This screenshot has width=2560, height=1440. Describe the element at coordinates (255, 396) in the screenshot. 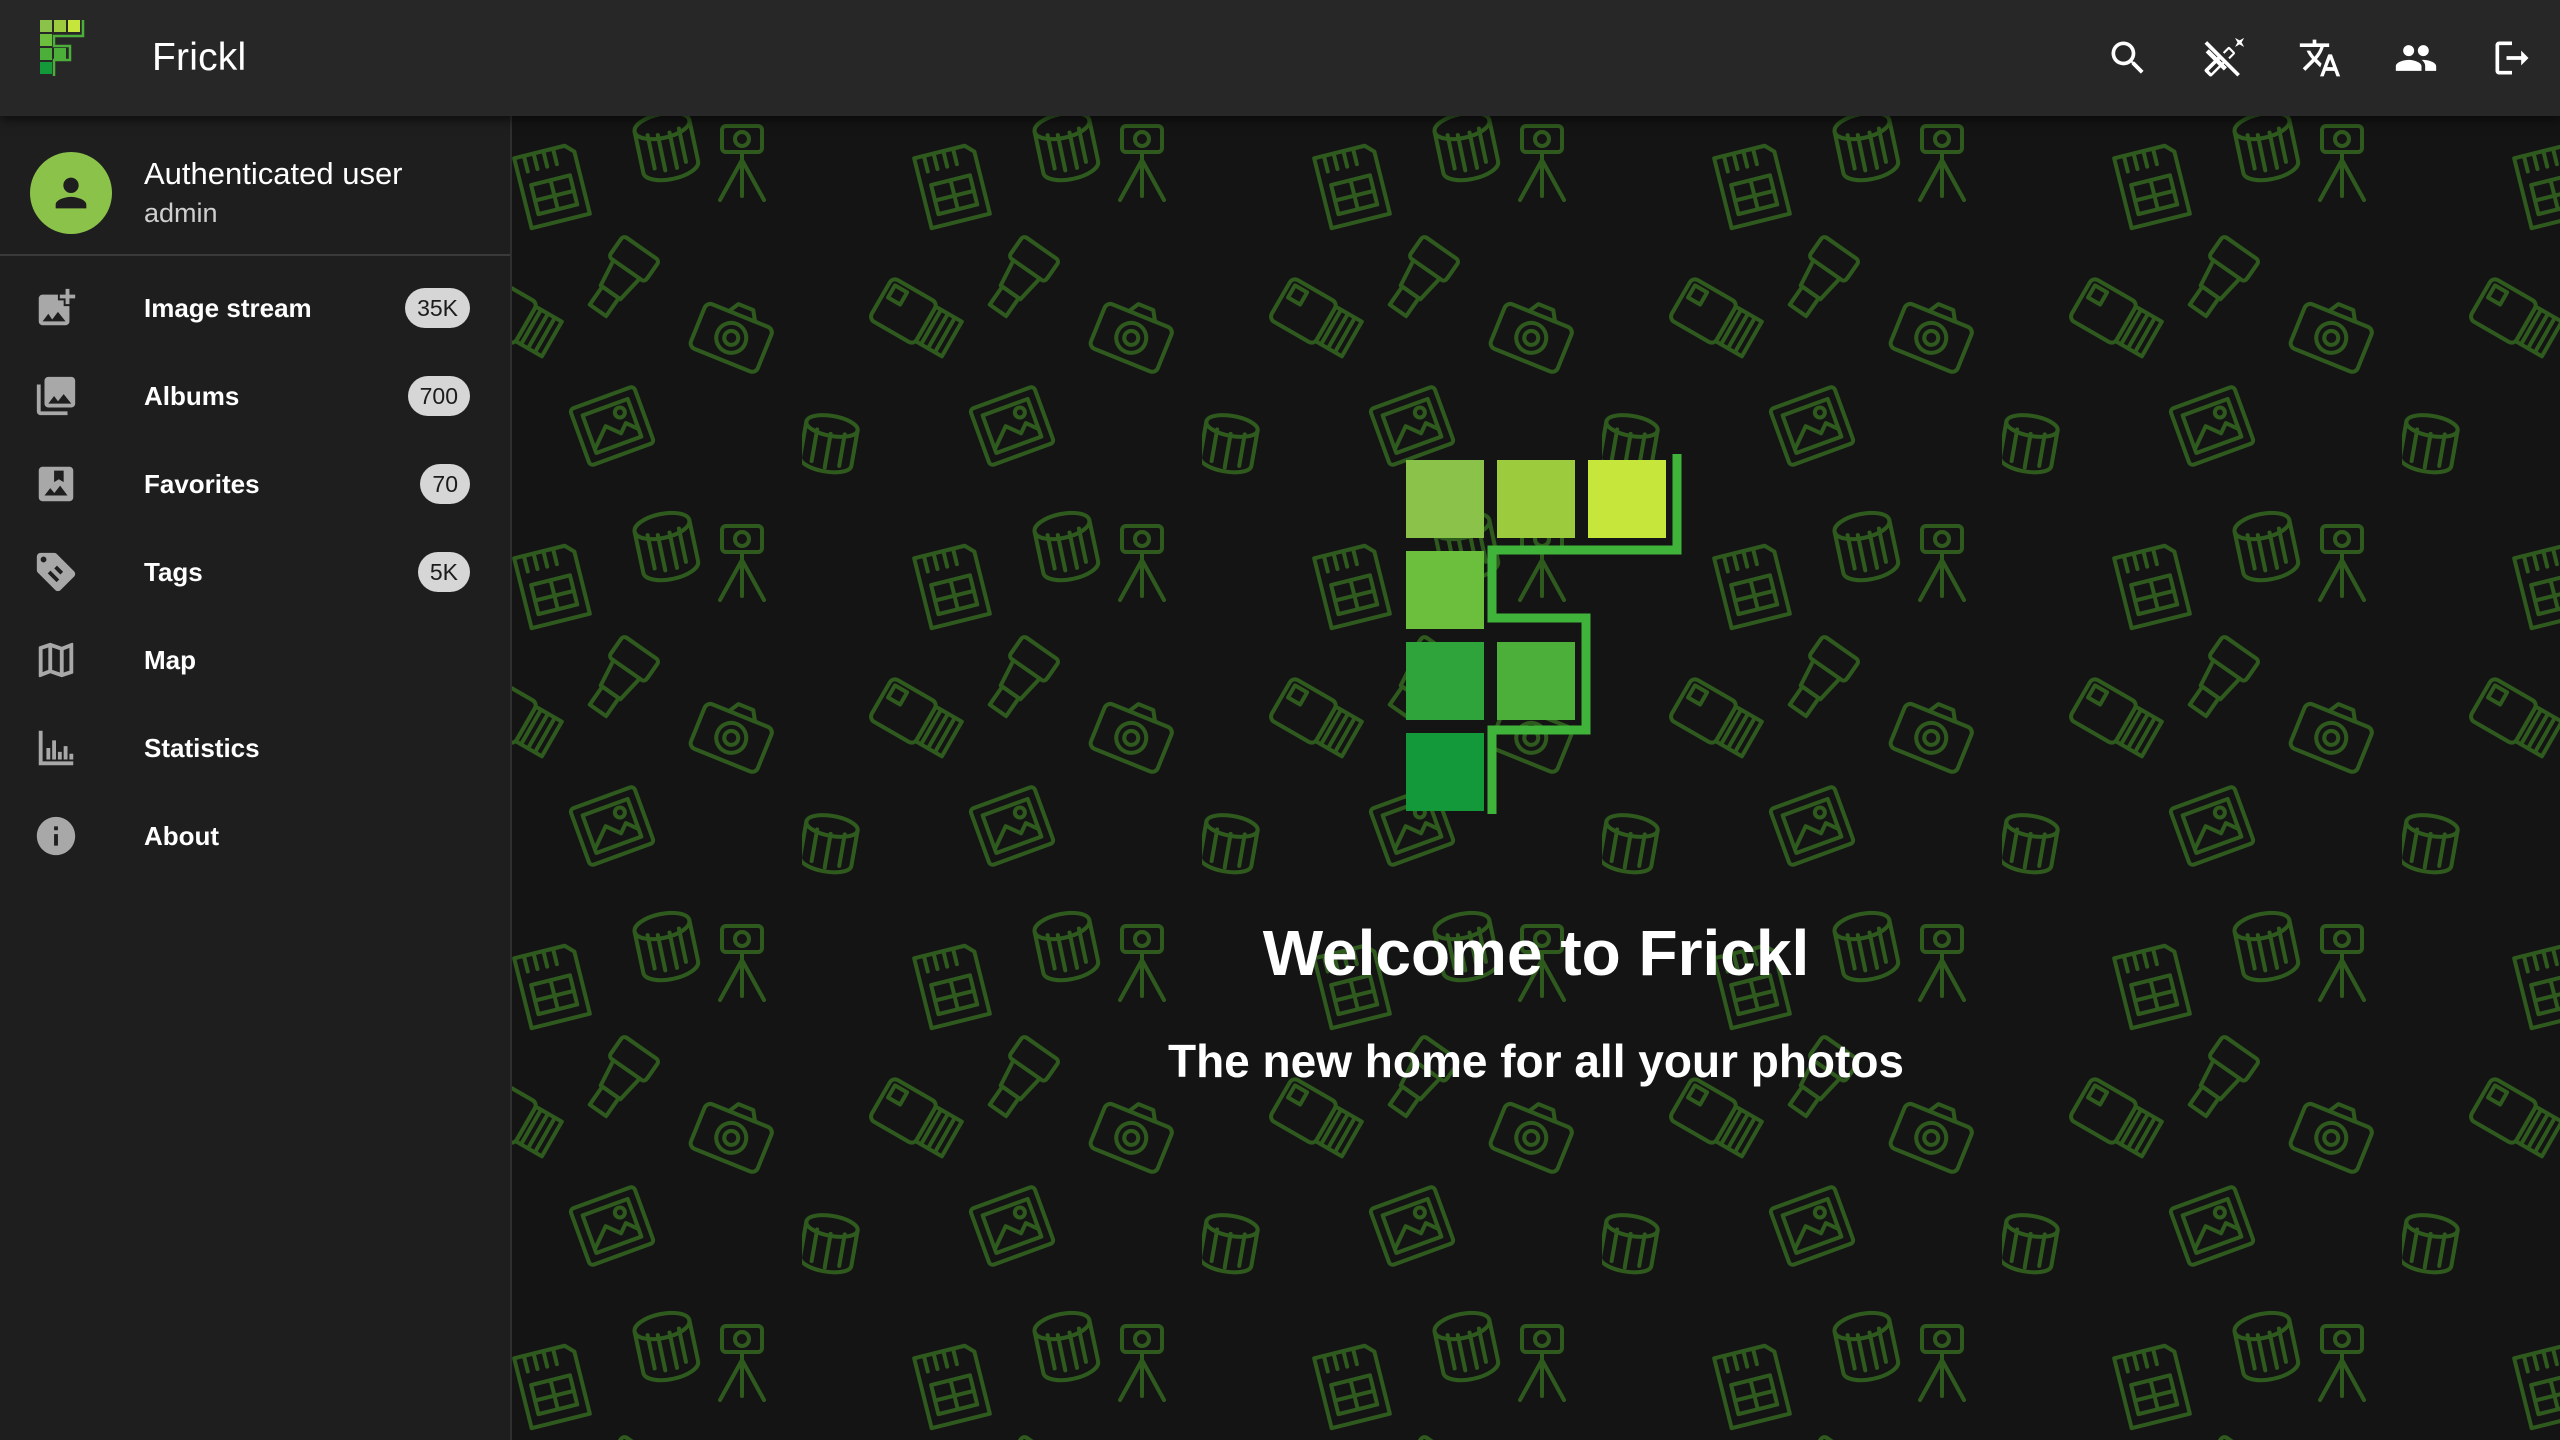

I see `sidebar-item-albums: Albums 700` at that location.